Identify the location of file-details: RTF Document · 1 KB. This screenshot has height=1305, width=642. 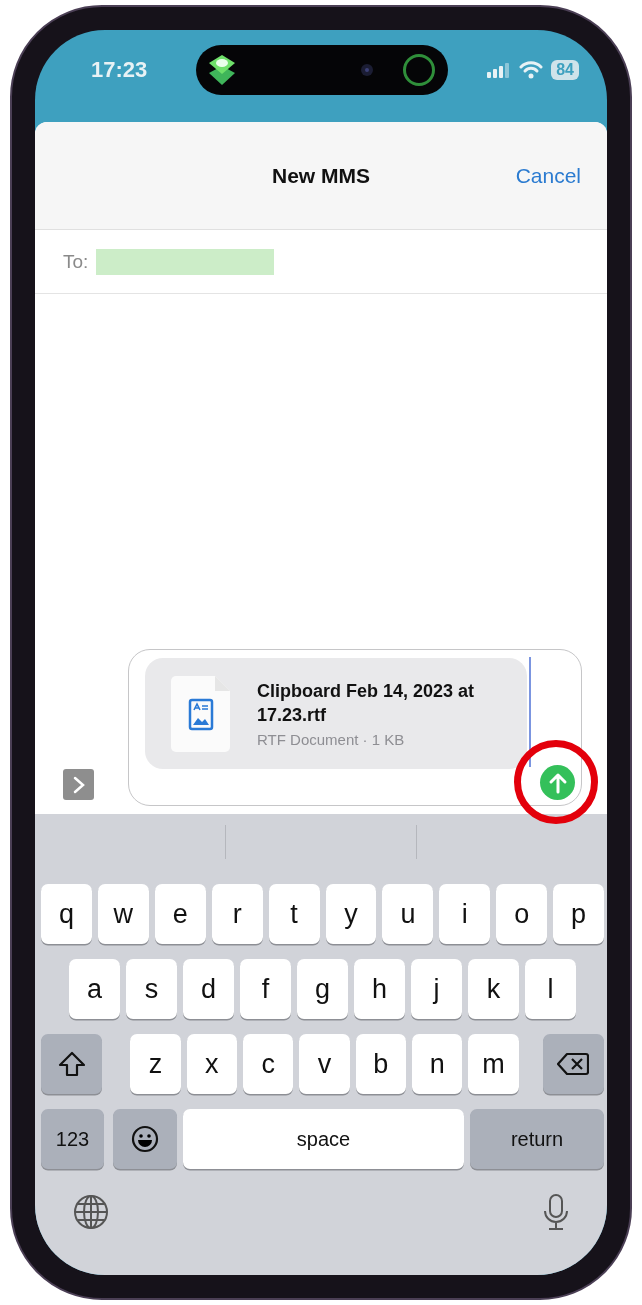
(331, 739).